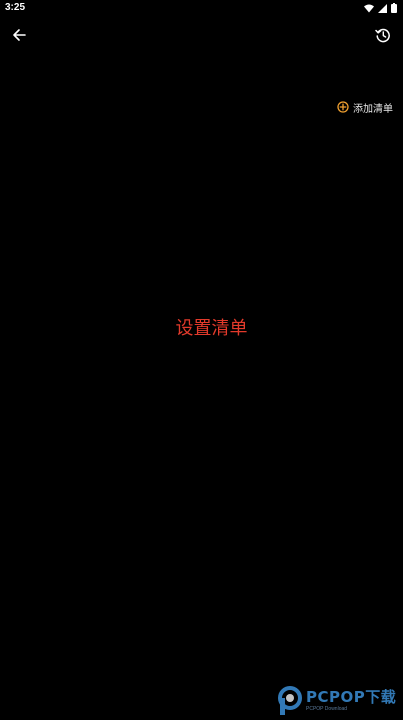  Describe the element at coordinates (394, 8) in the screenshot. I see `battery-icon` at that location.